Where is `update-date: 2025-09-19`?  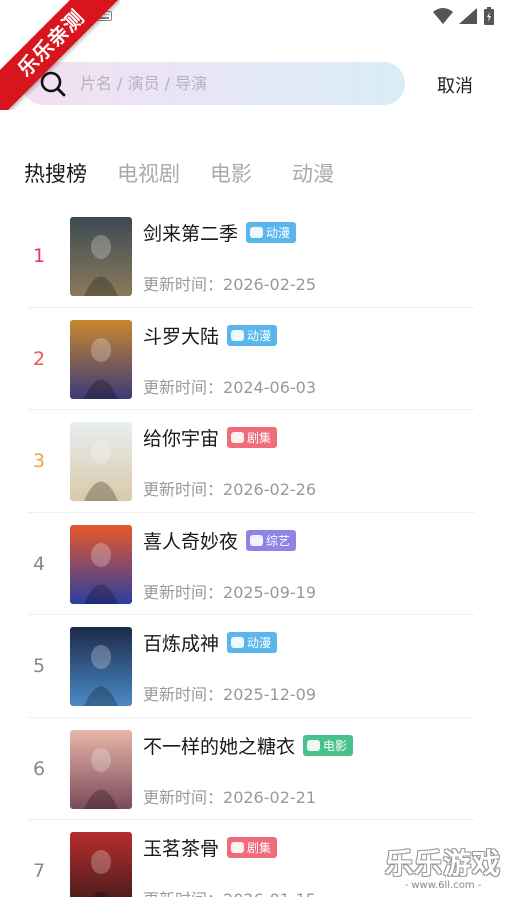 update-date: 2025-09-19 is located at coordinates (269, 592).